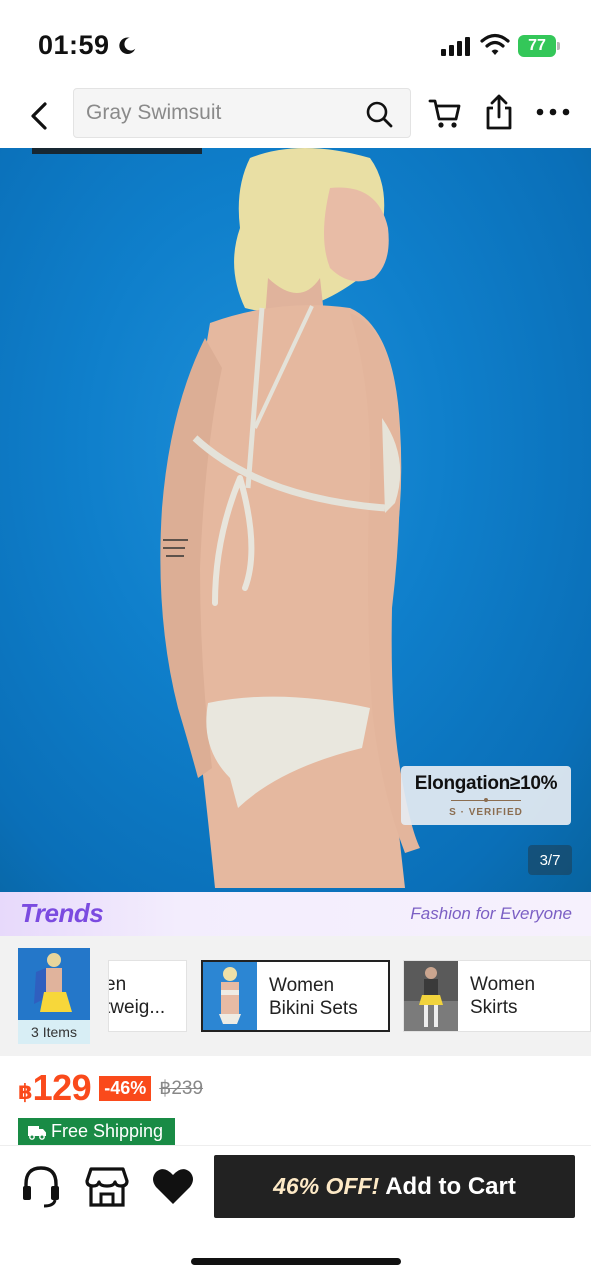  Describe the element at coordinates (553, 112) in the screenshot. I see `more-options-icon` at that location.